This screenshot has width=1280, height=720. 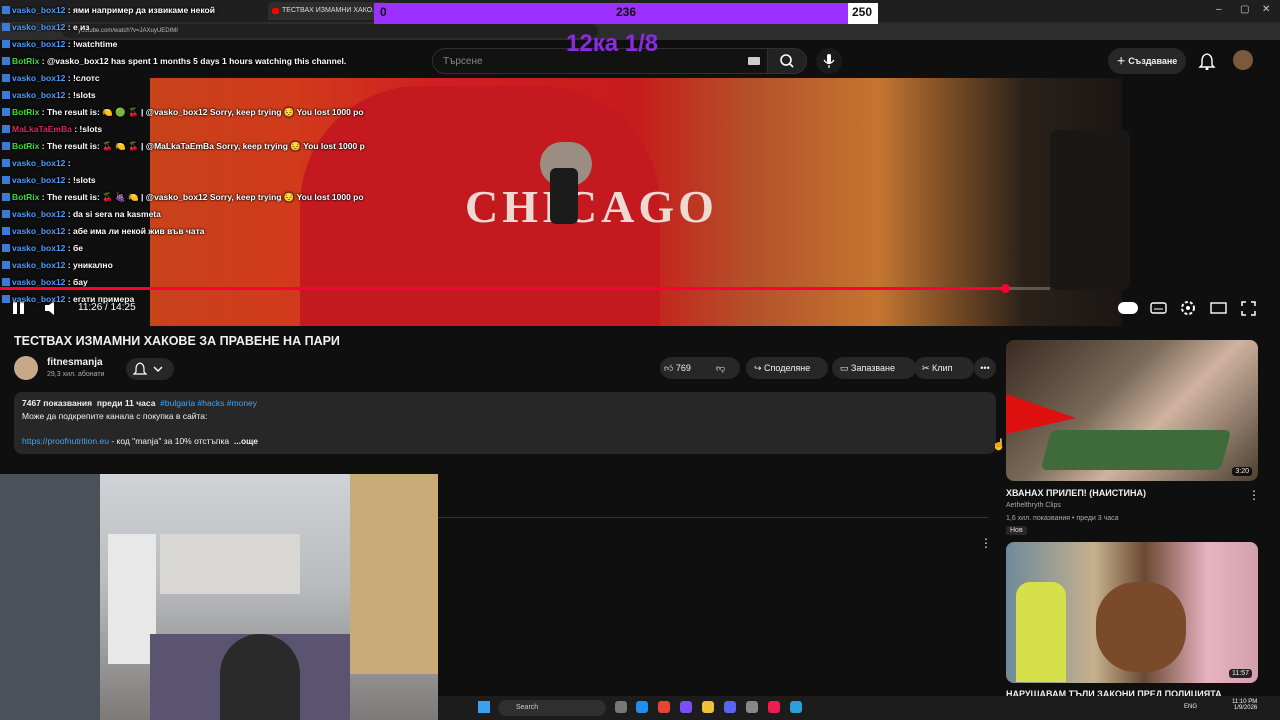 I want to click on keyboard-icon, so click(x=754, y=61).